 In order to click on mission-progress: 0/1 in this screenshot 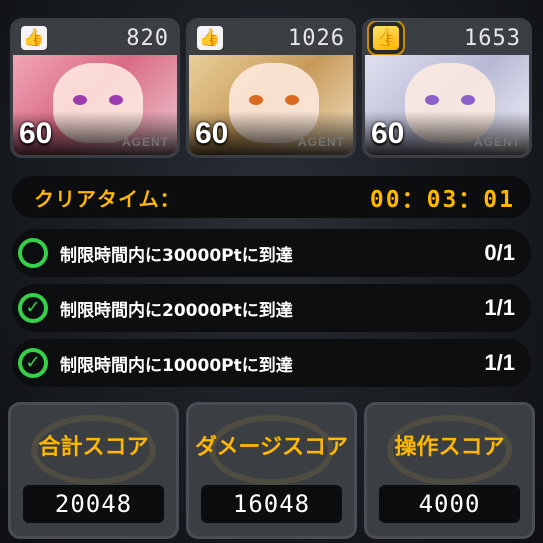, I will do `click(499, 252)`.